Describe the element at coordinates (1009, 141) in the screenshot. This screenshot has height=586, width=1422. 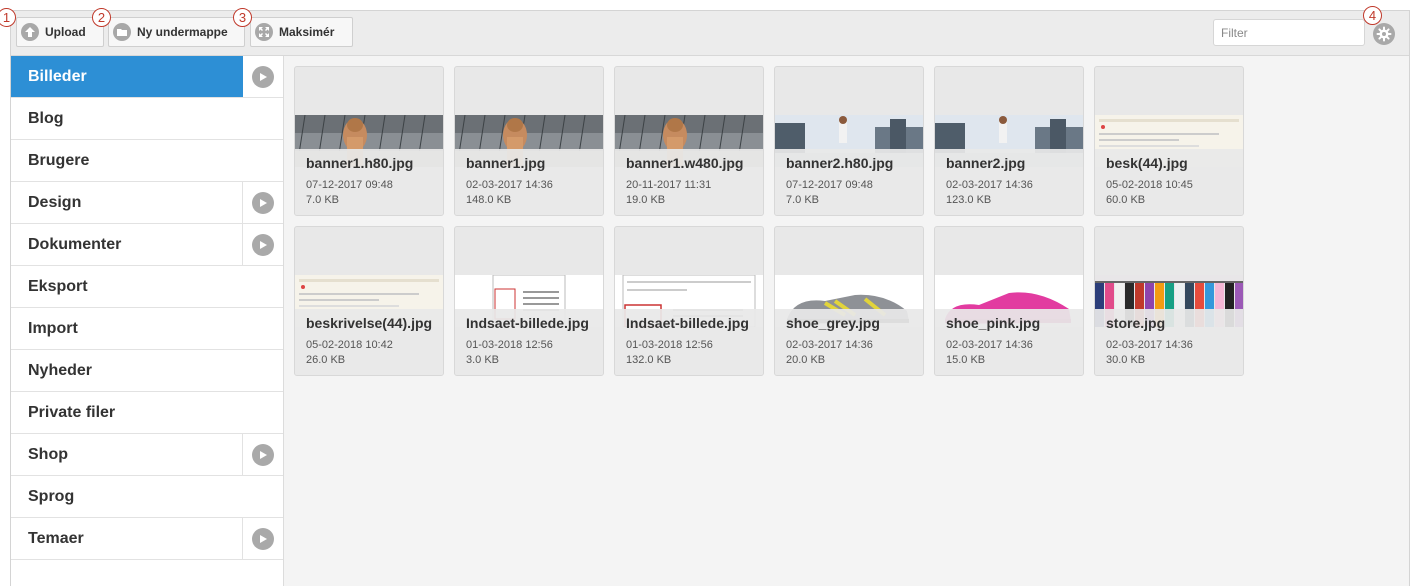
I see `file-card: banner2.jpg 02-03-2017 14:36 123.0 KB` at that location.